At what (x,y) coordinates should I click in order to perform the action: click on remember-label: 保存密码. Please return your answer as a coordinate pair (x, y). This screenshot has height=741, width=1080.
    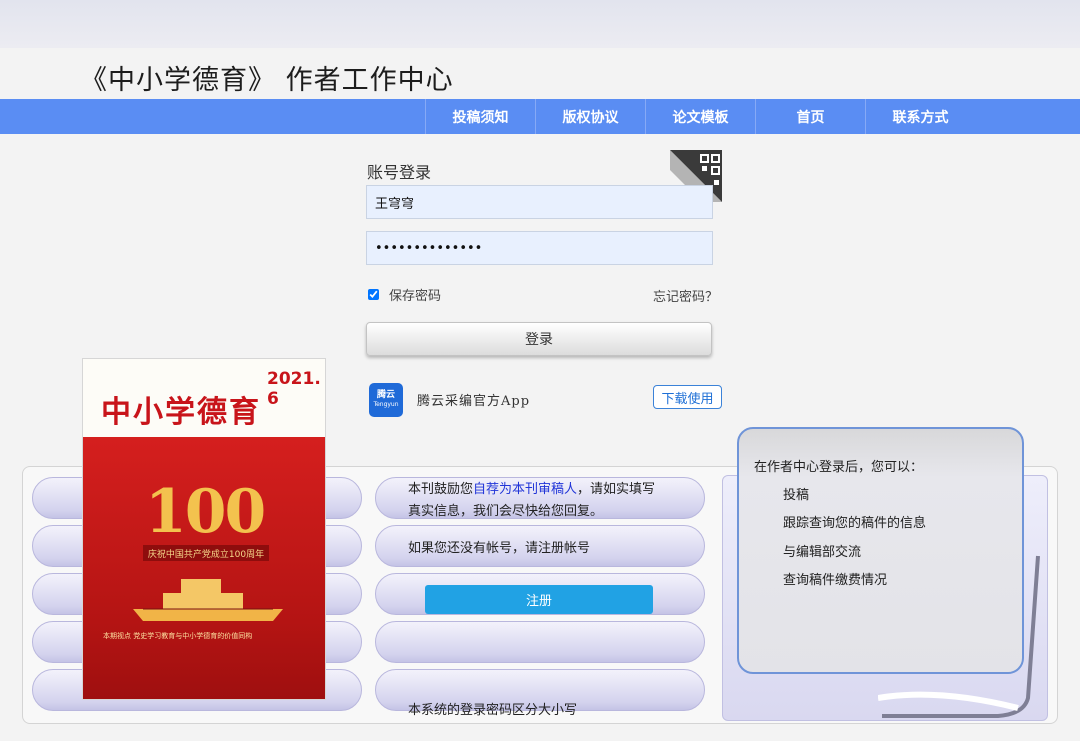
    Looking at the image, I should click on (415, 296).